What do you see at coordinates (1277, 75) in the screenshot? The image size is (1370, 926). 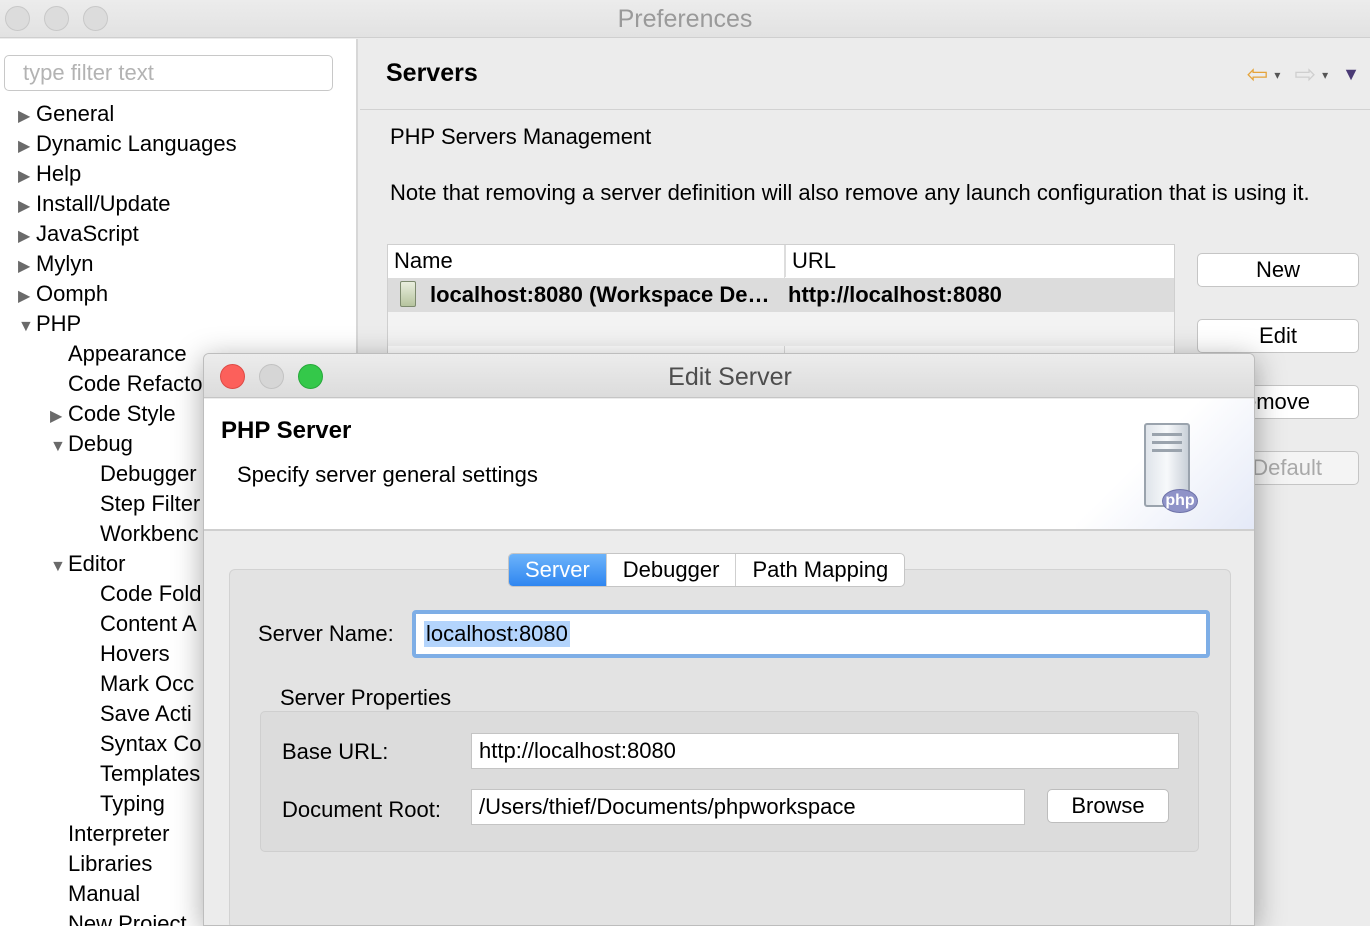 I see `back-dropdown-icon: ▾` at bounding box center [1277, 75].